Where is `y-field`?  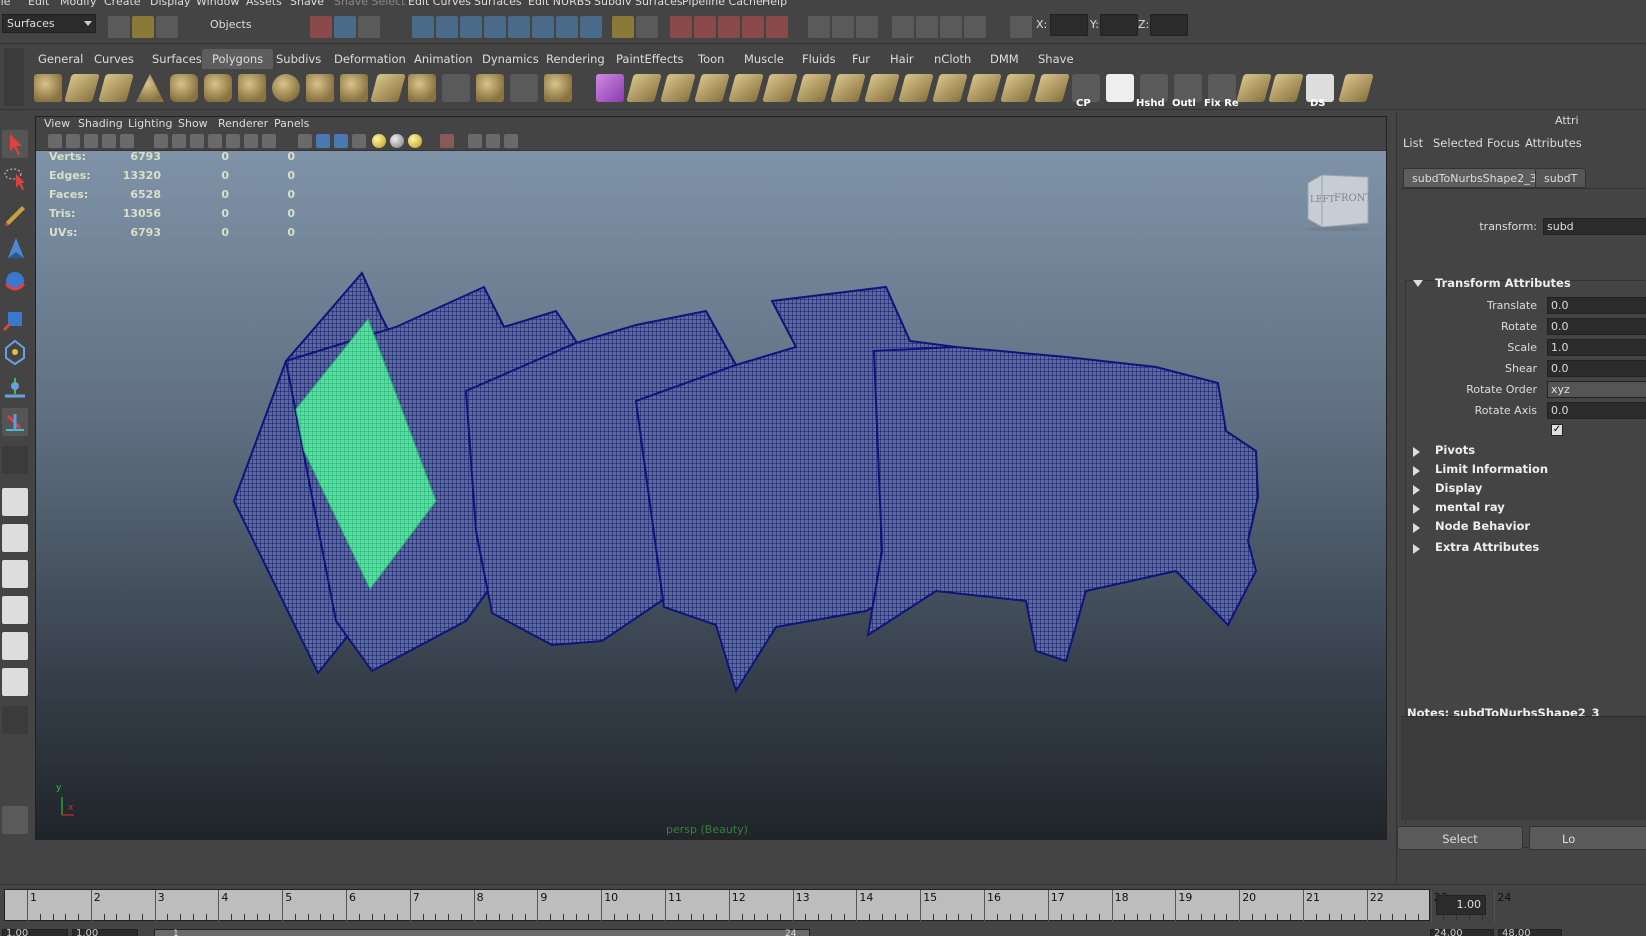 y-field is located at coordinates (1119, 25).